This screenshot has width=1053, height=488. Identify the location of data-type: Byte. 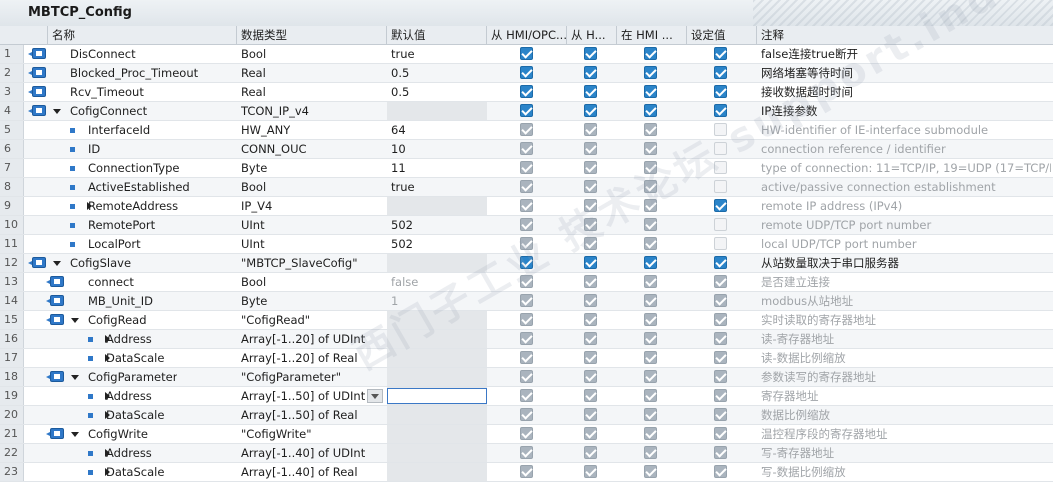
(254, 301).